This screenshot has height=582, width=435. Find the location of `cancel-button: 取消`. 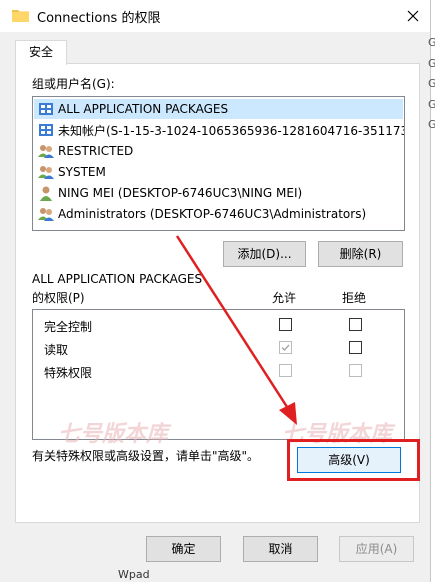

cancel-button: 取消 is located at coordinates (280, 549).